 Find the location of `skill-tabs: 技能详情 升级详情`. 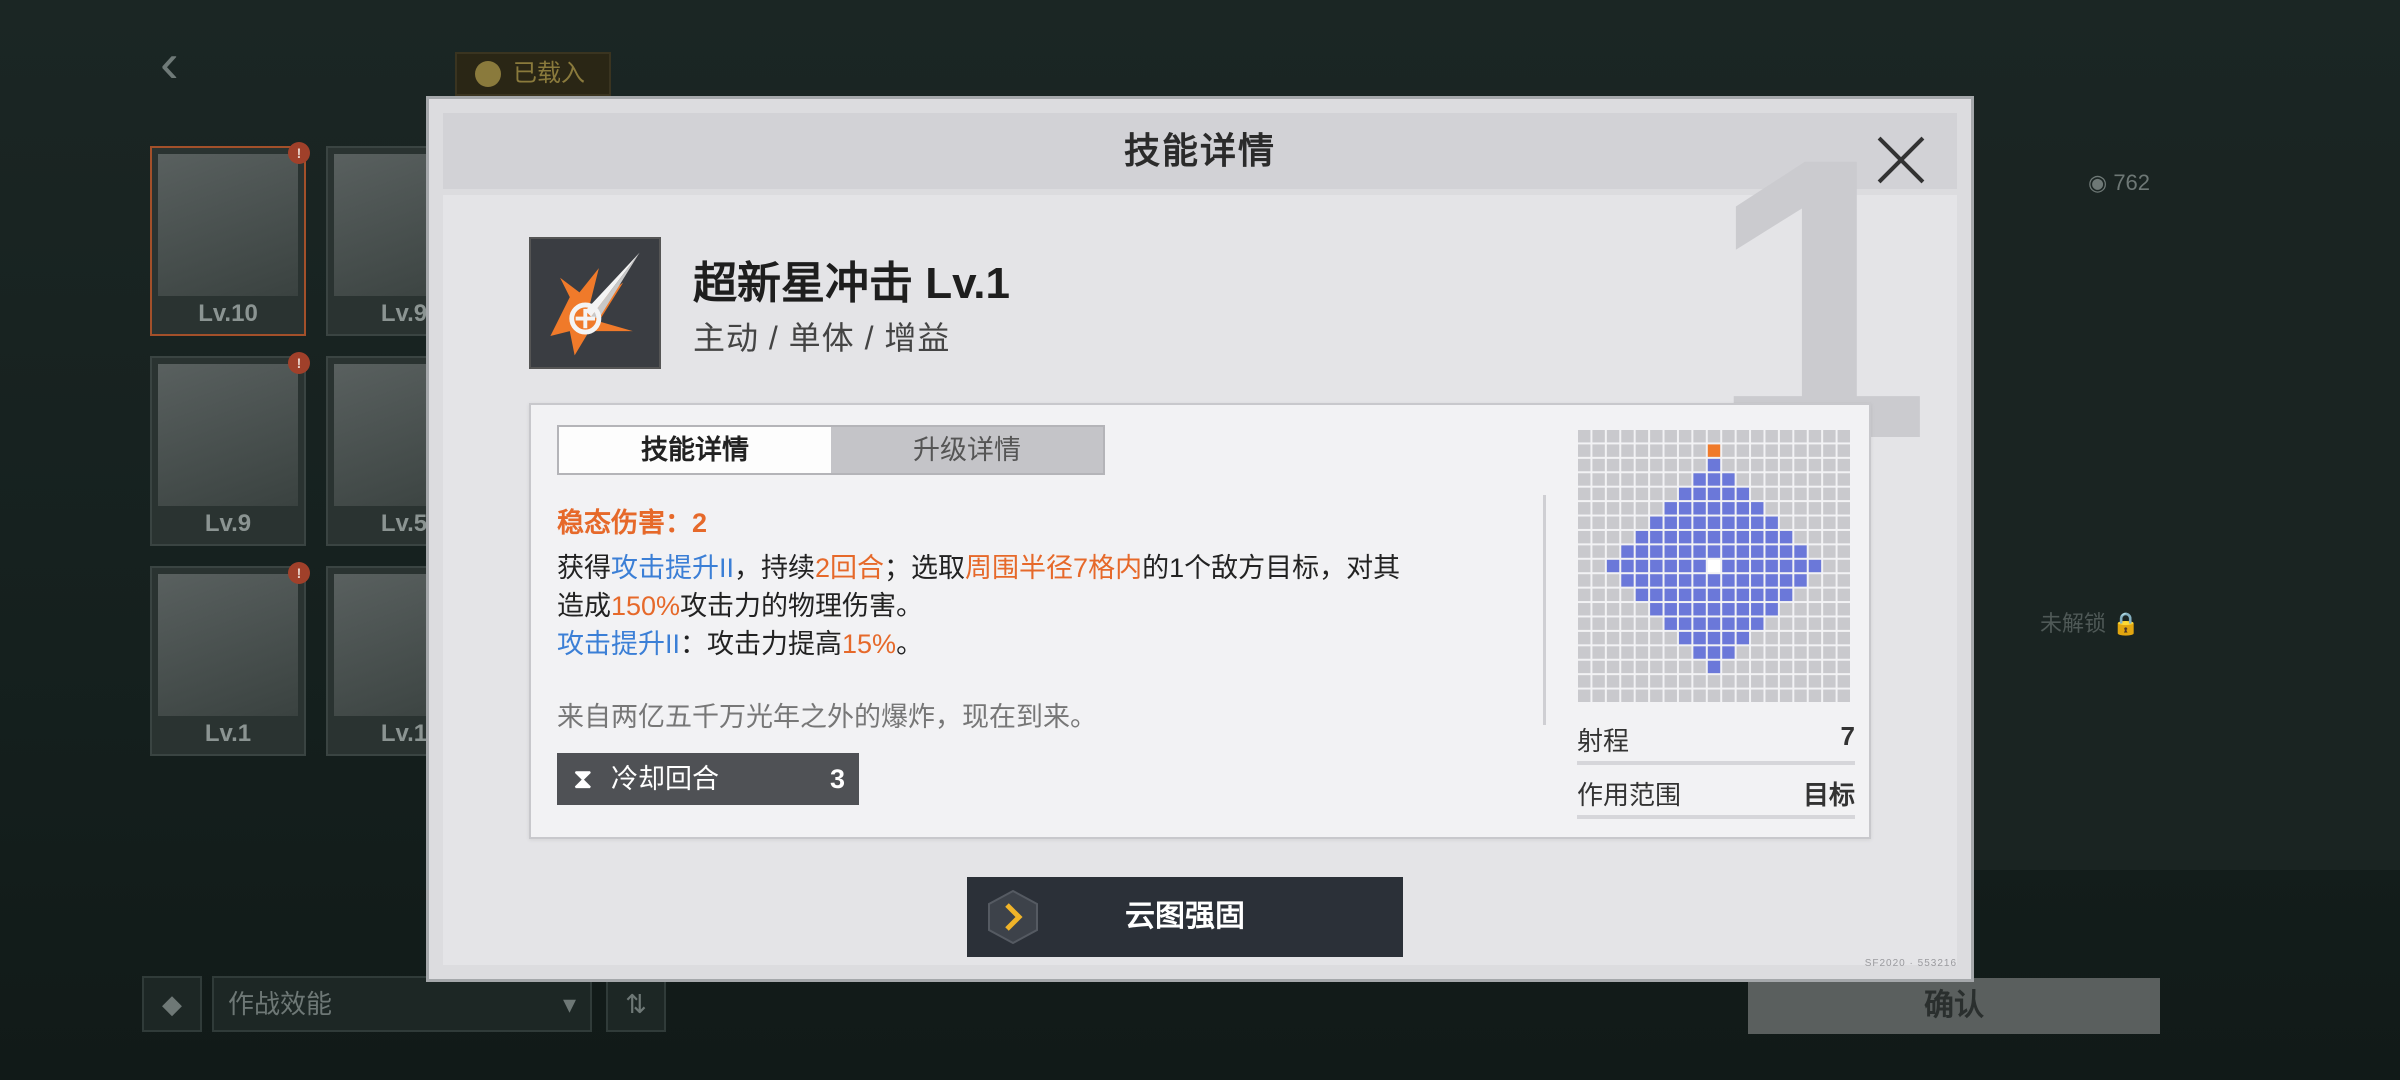

skill-tabs: 技能详情 升级详情 is located at coordinates (831, 450).